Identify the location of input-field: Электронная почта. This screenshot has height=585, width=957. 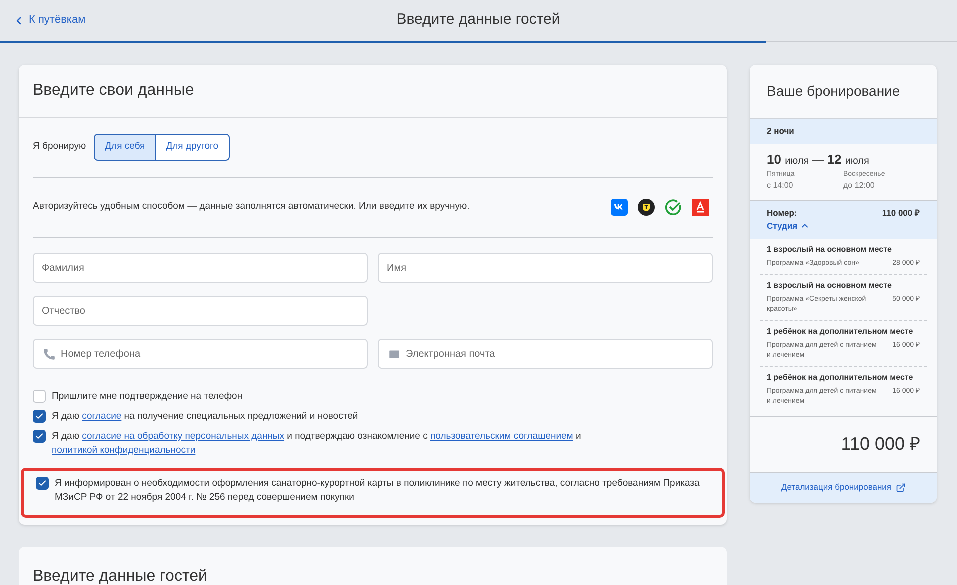
(545, 354).